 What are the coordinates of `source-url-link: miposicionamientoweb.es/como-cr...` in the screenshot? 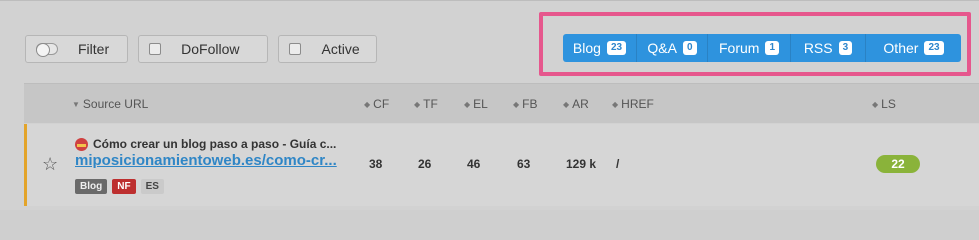 It's located at (206, 160).